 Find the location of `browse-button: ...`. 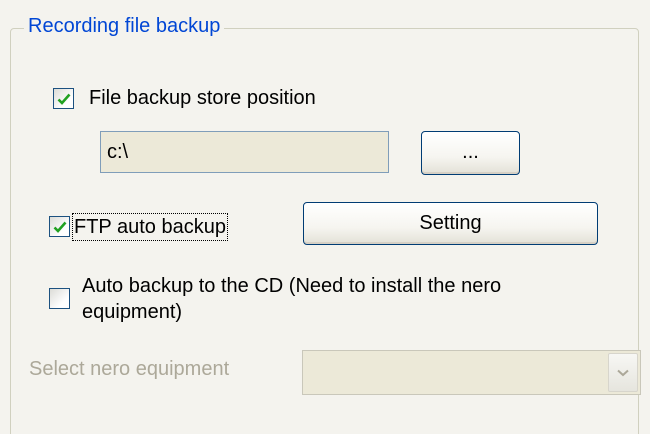

browse-button: ... is located at coordinates (470, 153).